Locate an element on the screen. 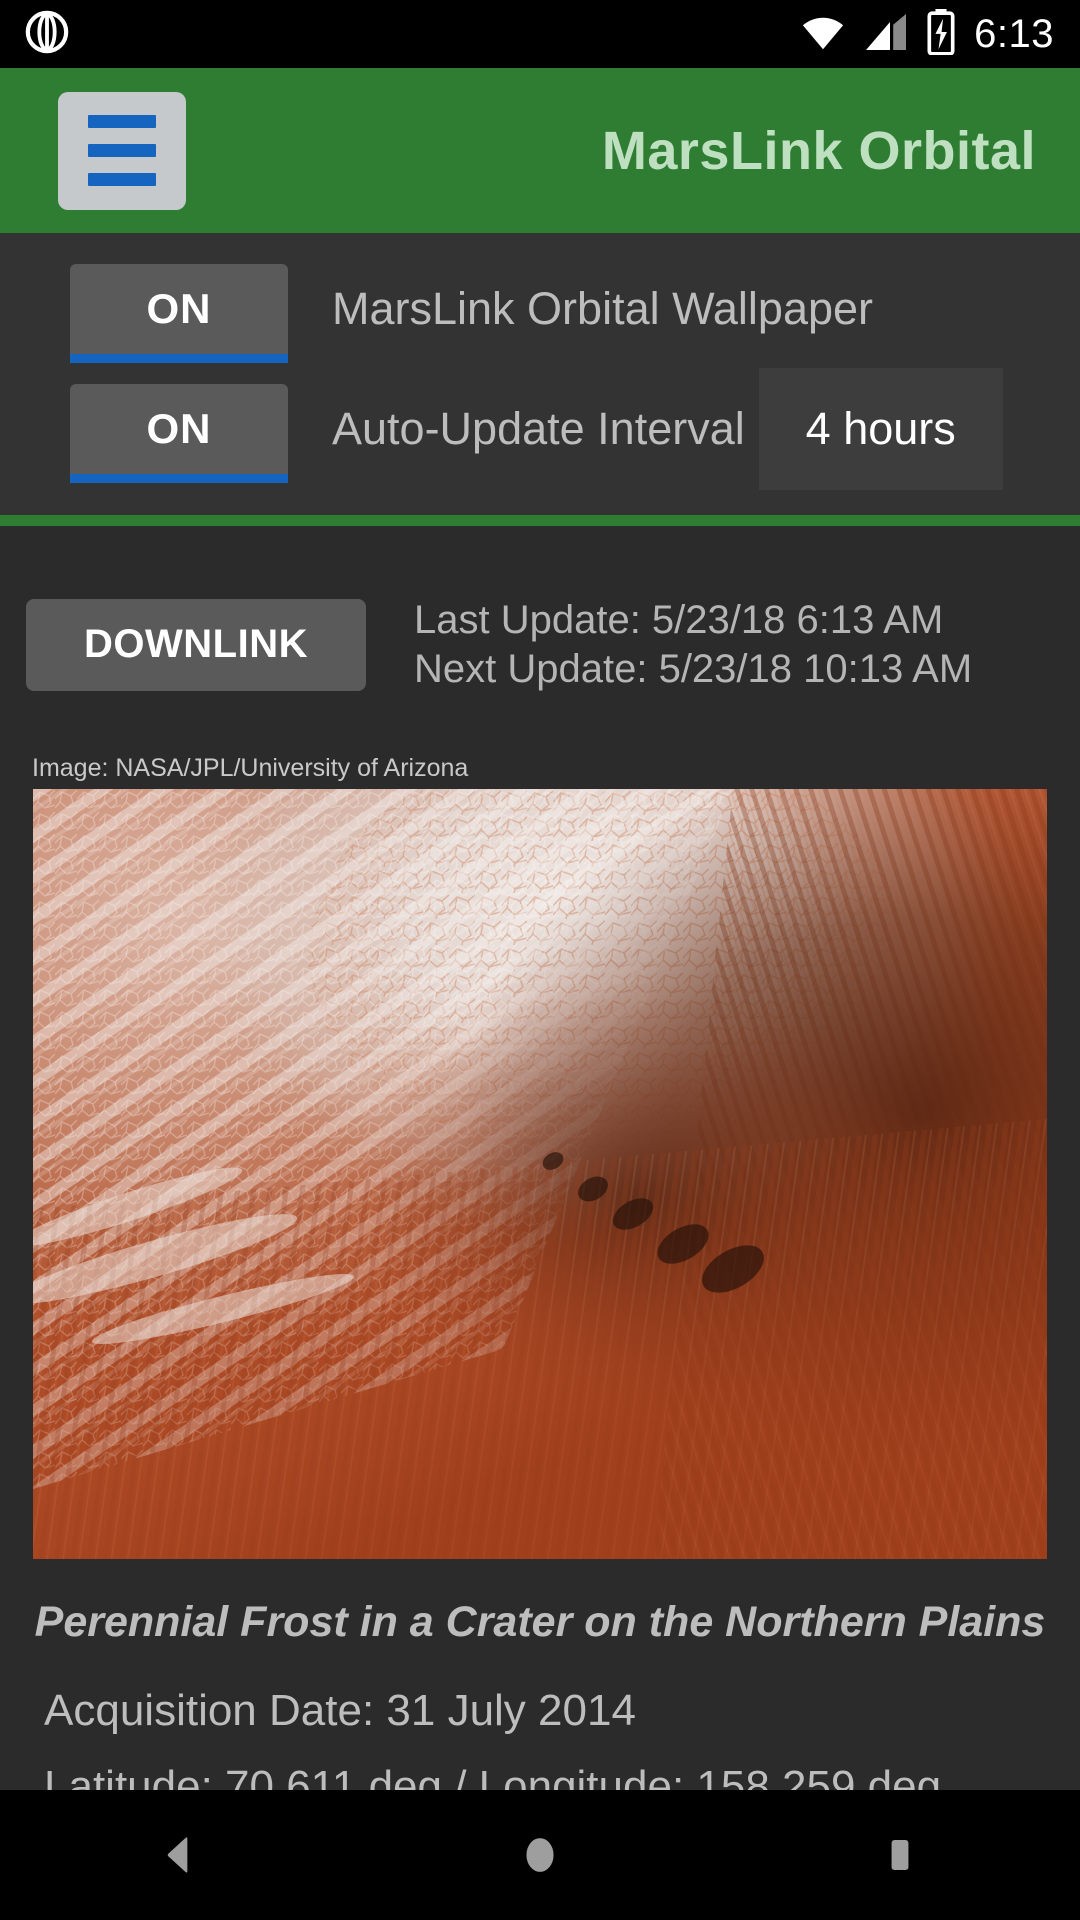  app-notification-icon is located at coordinates (47, 34).